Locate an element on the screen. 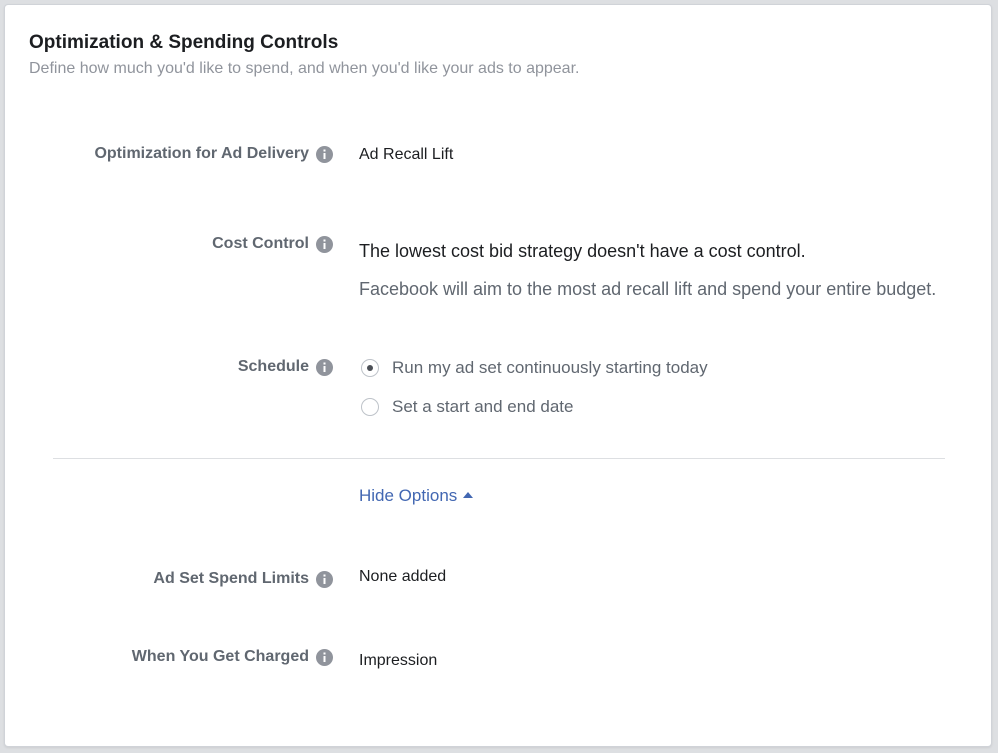  spend-limits-value: None added is located at coordinates (403, 576).